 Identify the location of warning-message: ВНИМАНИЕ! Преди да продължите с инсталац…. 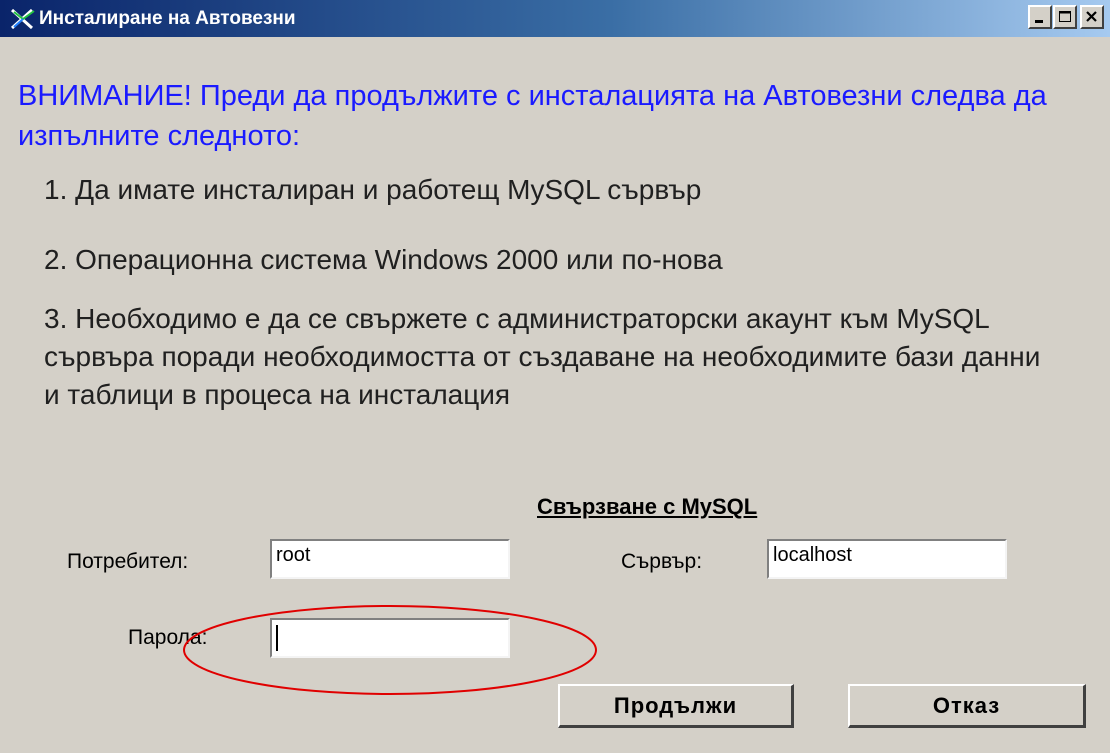
(532, 116).